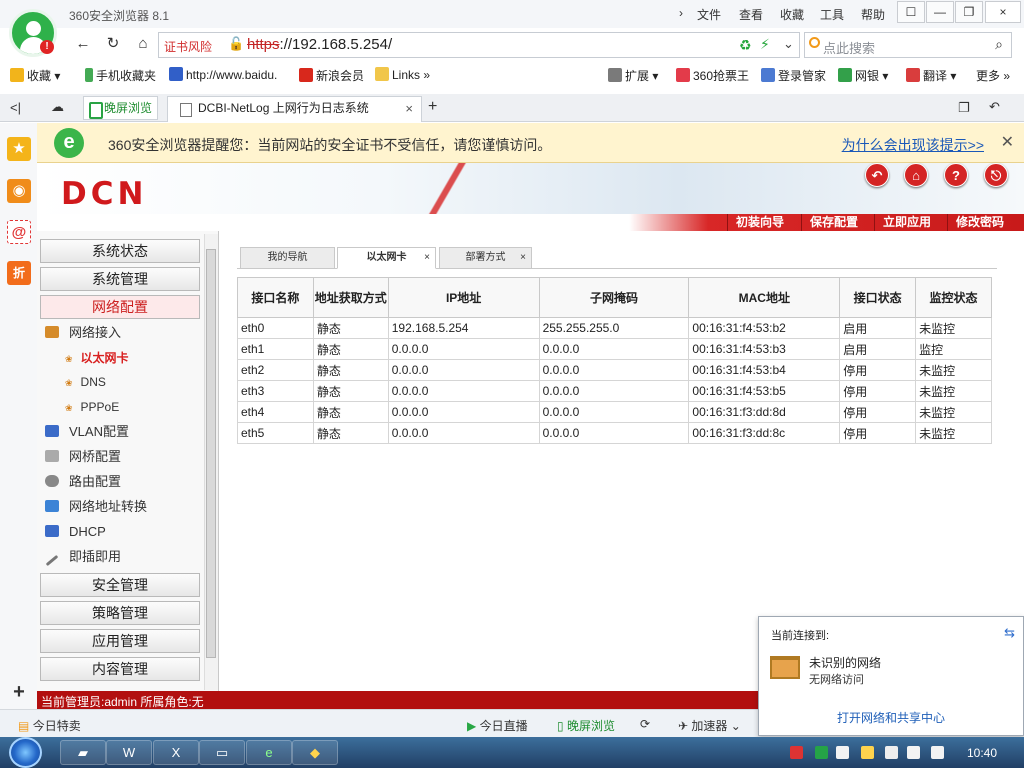 This screenshot has width=1024, height=768. Describe the element at coordinates (1009, 633) in the screenshot. I see `refresh-network-icon: ⇆` at that location.